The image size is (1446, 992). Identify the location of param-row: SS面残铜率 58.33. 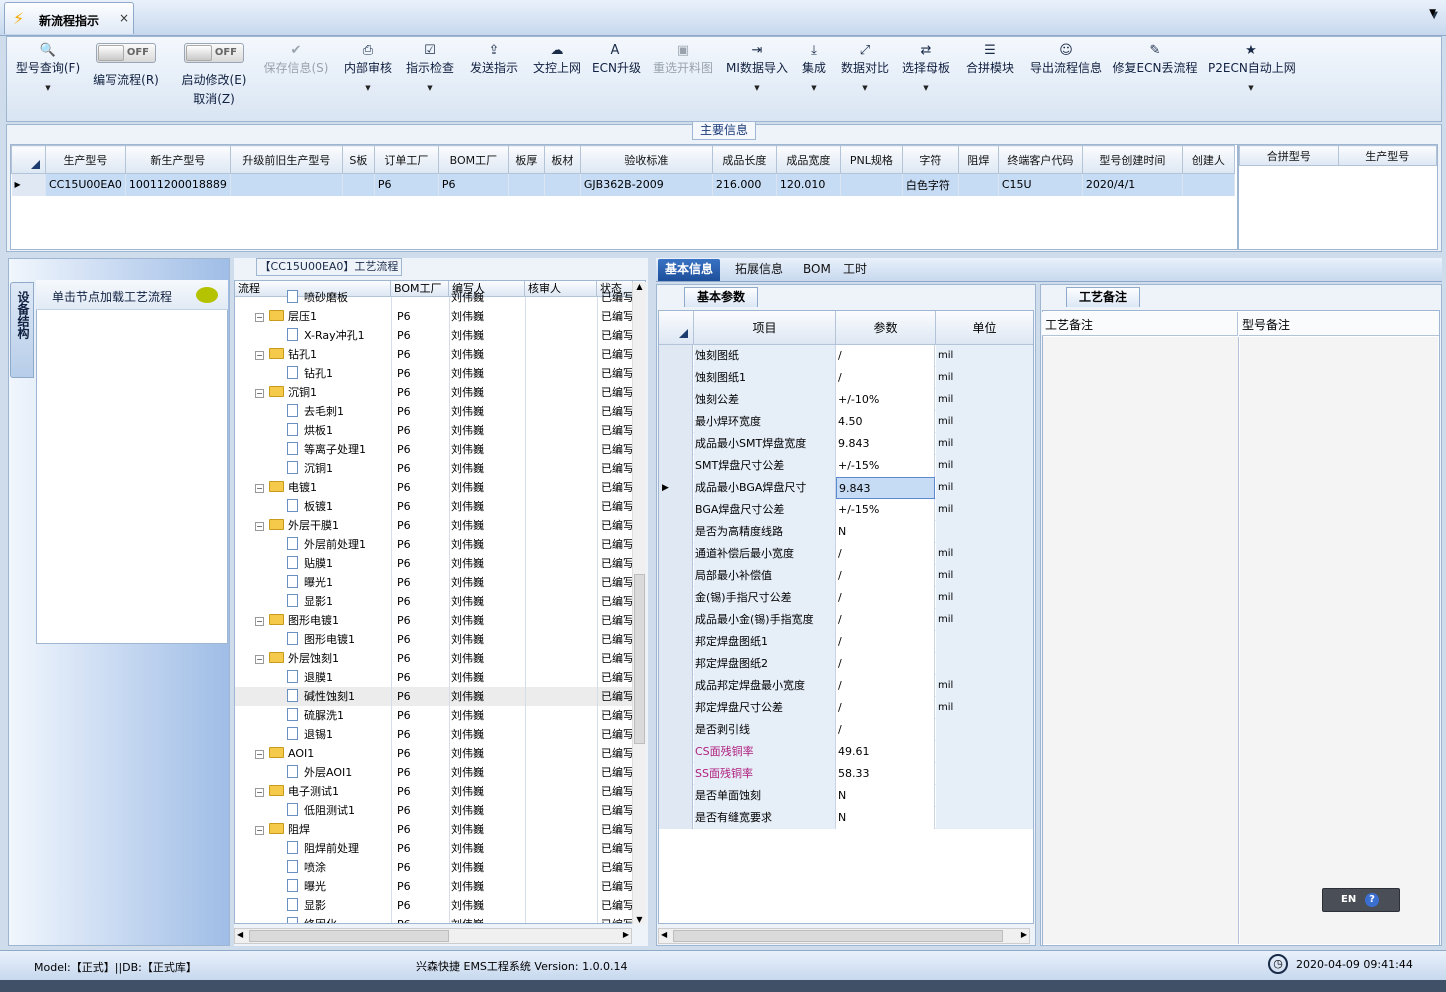
(846, 774).